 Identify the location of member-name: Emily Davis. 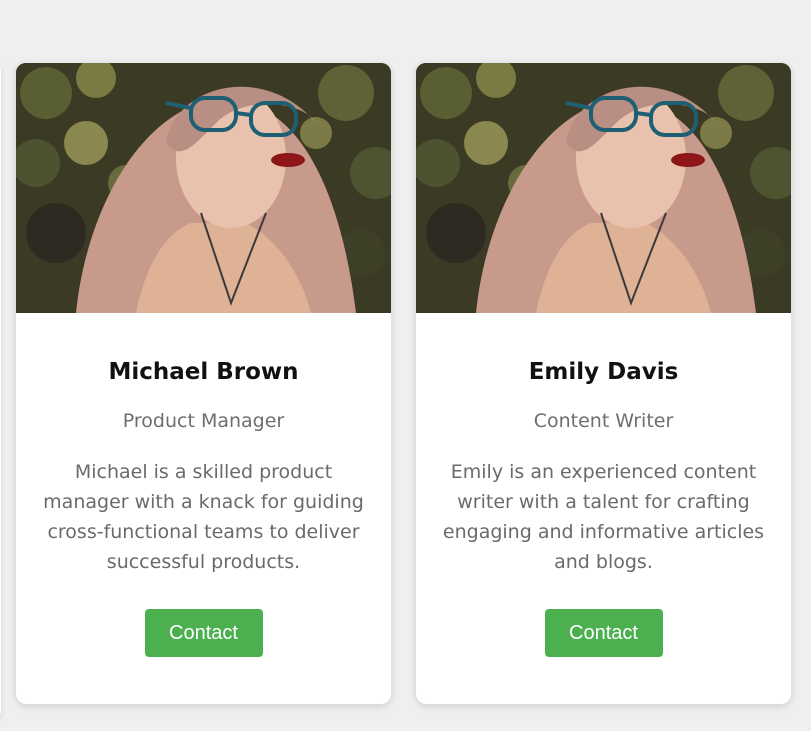
(603, 372).